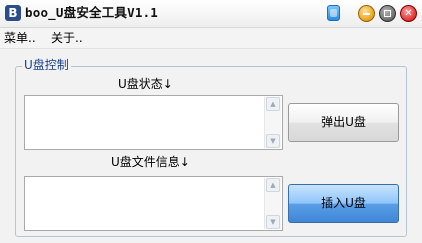 The height and width of the screenshot is (243, 422). I want to click on eject-usb-button: 弹出U盘, so click(343, 122).